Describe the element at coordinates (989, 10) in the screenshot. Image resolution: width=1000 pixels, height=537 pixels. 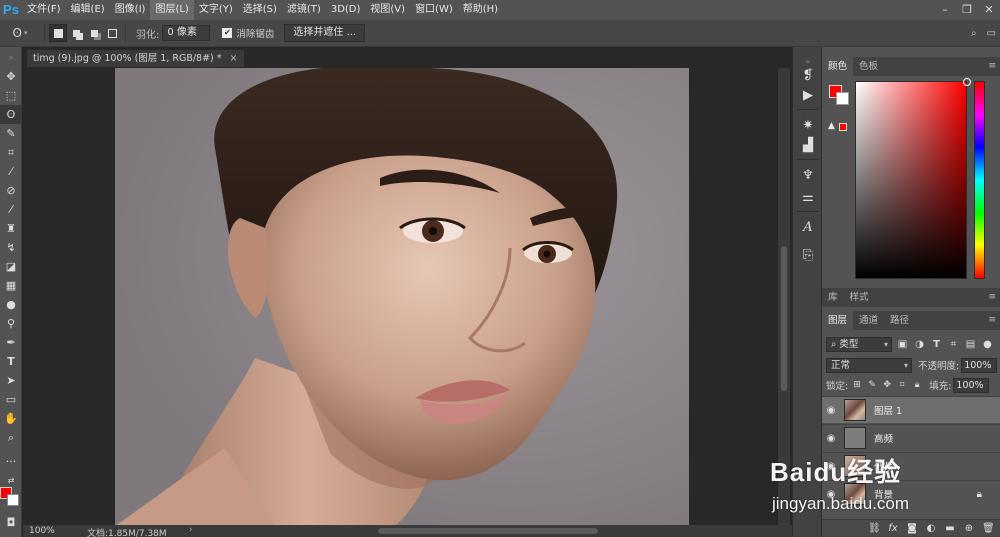
I see `close-icon: ✕` at that location.